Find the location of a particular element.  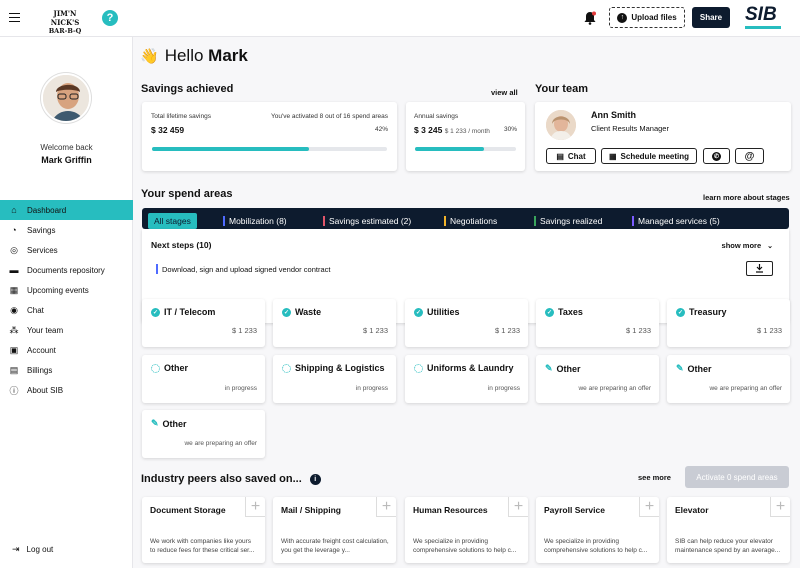

sidebar-item-documents-repository: ▬ Documents repository is located at coordinates (66, 270).